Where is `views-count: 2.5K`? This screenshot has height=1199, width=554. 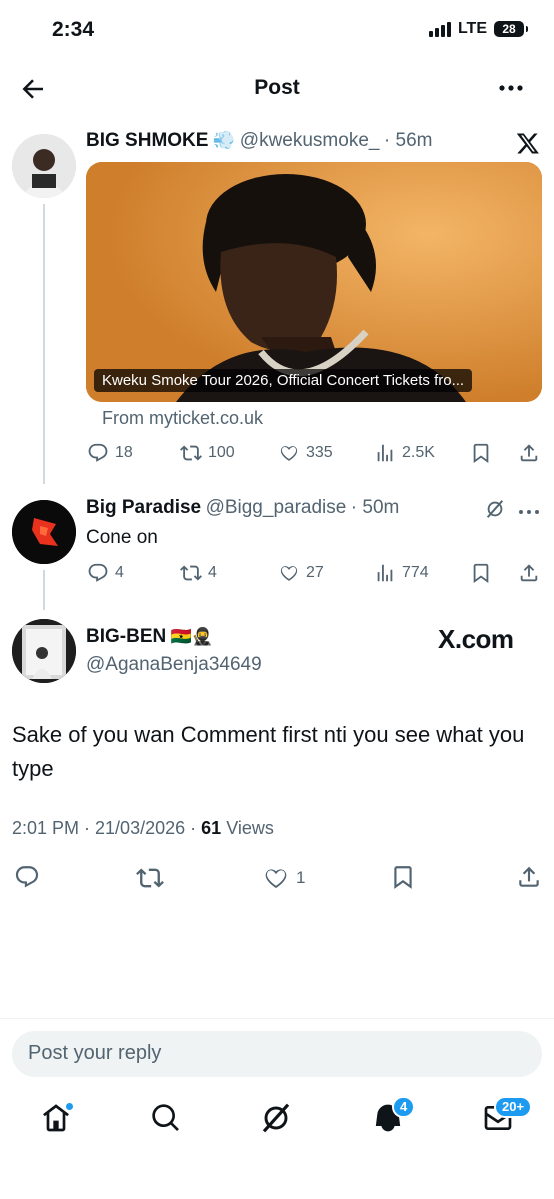 views-count: 2.5K is located at coordinates (418, 452).